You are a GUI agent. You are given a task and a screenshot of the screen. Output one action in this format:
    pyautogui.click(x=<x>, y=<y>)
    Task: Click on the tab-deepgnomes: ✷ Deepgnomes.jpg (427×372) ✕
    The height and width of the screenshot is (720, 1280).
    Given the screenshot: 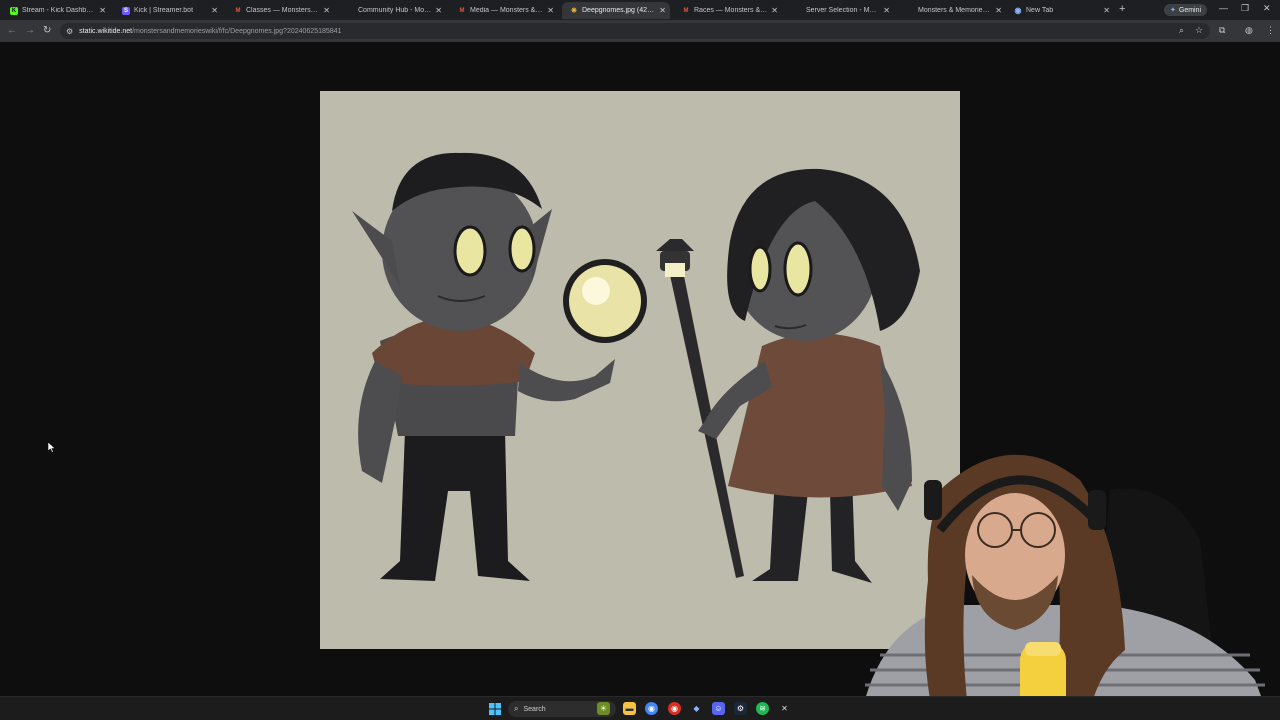 What is the action you would take?
    pyautogui.click(x=616, y=10)
    